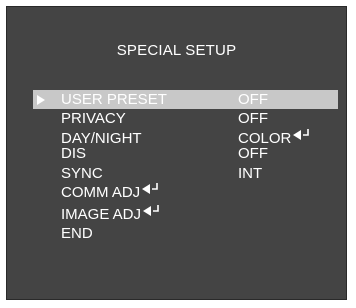  What do you see at coordinates (101, 214) in the screenshot?
I see `menu-item-label: IMAGE ADJ` at bounding box center [101, 214].